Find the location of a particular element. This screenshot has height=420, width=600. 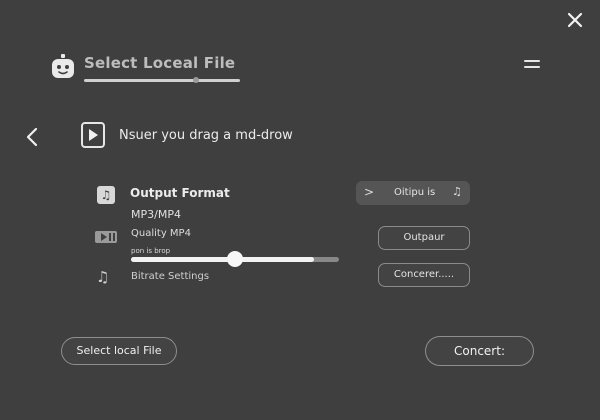

menu-button is located at coordinates (532, 66).